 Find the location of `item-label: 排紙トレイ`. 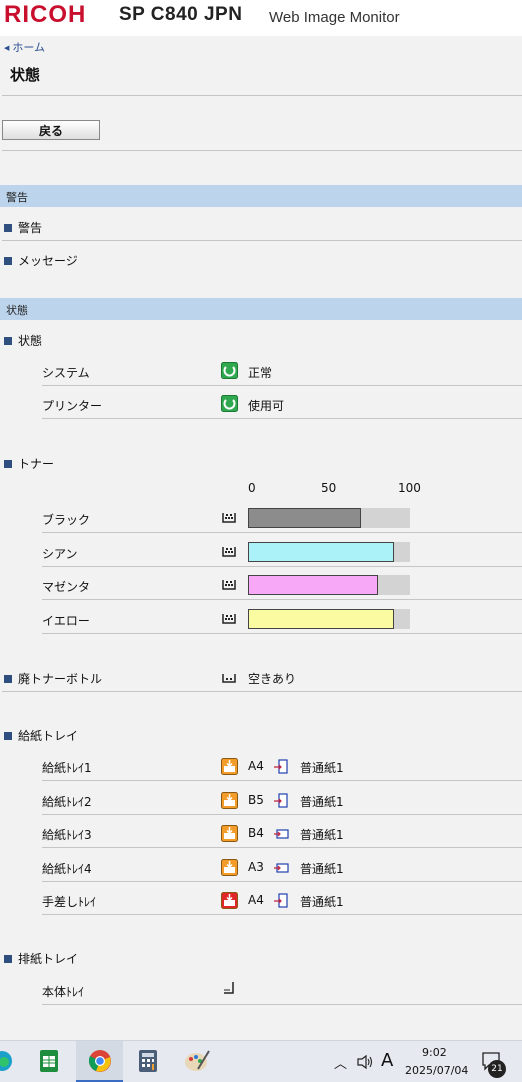

item-label: 排紙トレイ is located at coordinates (48, 959).